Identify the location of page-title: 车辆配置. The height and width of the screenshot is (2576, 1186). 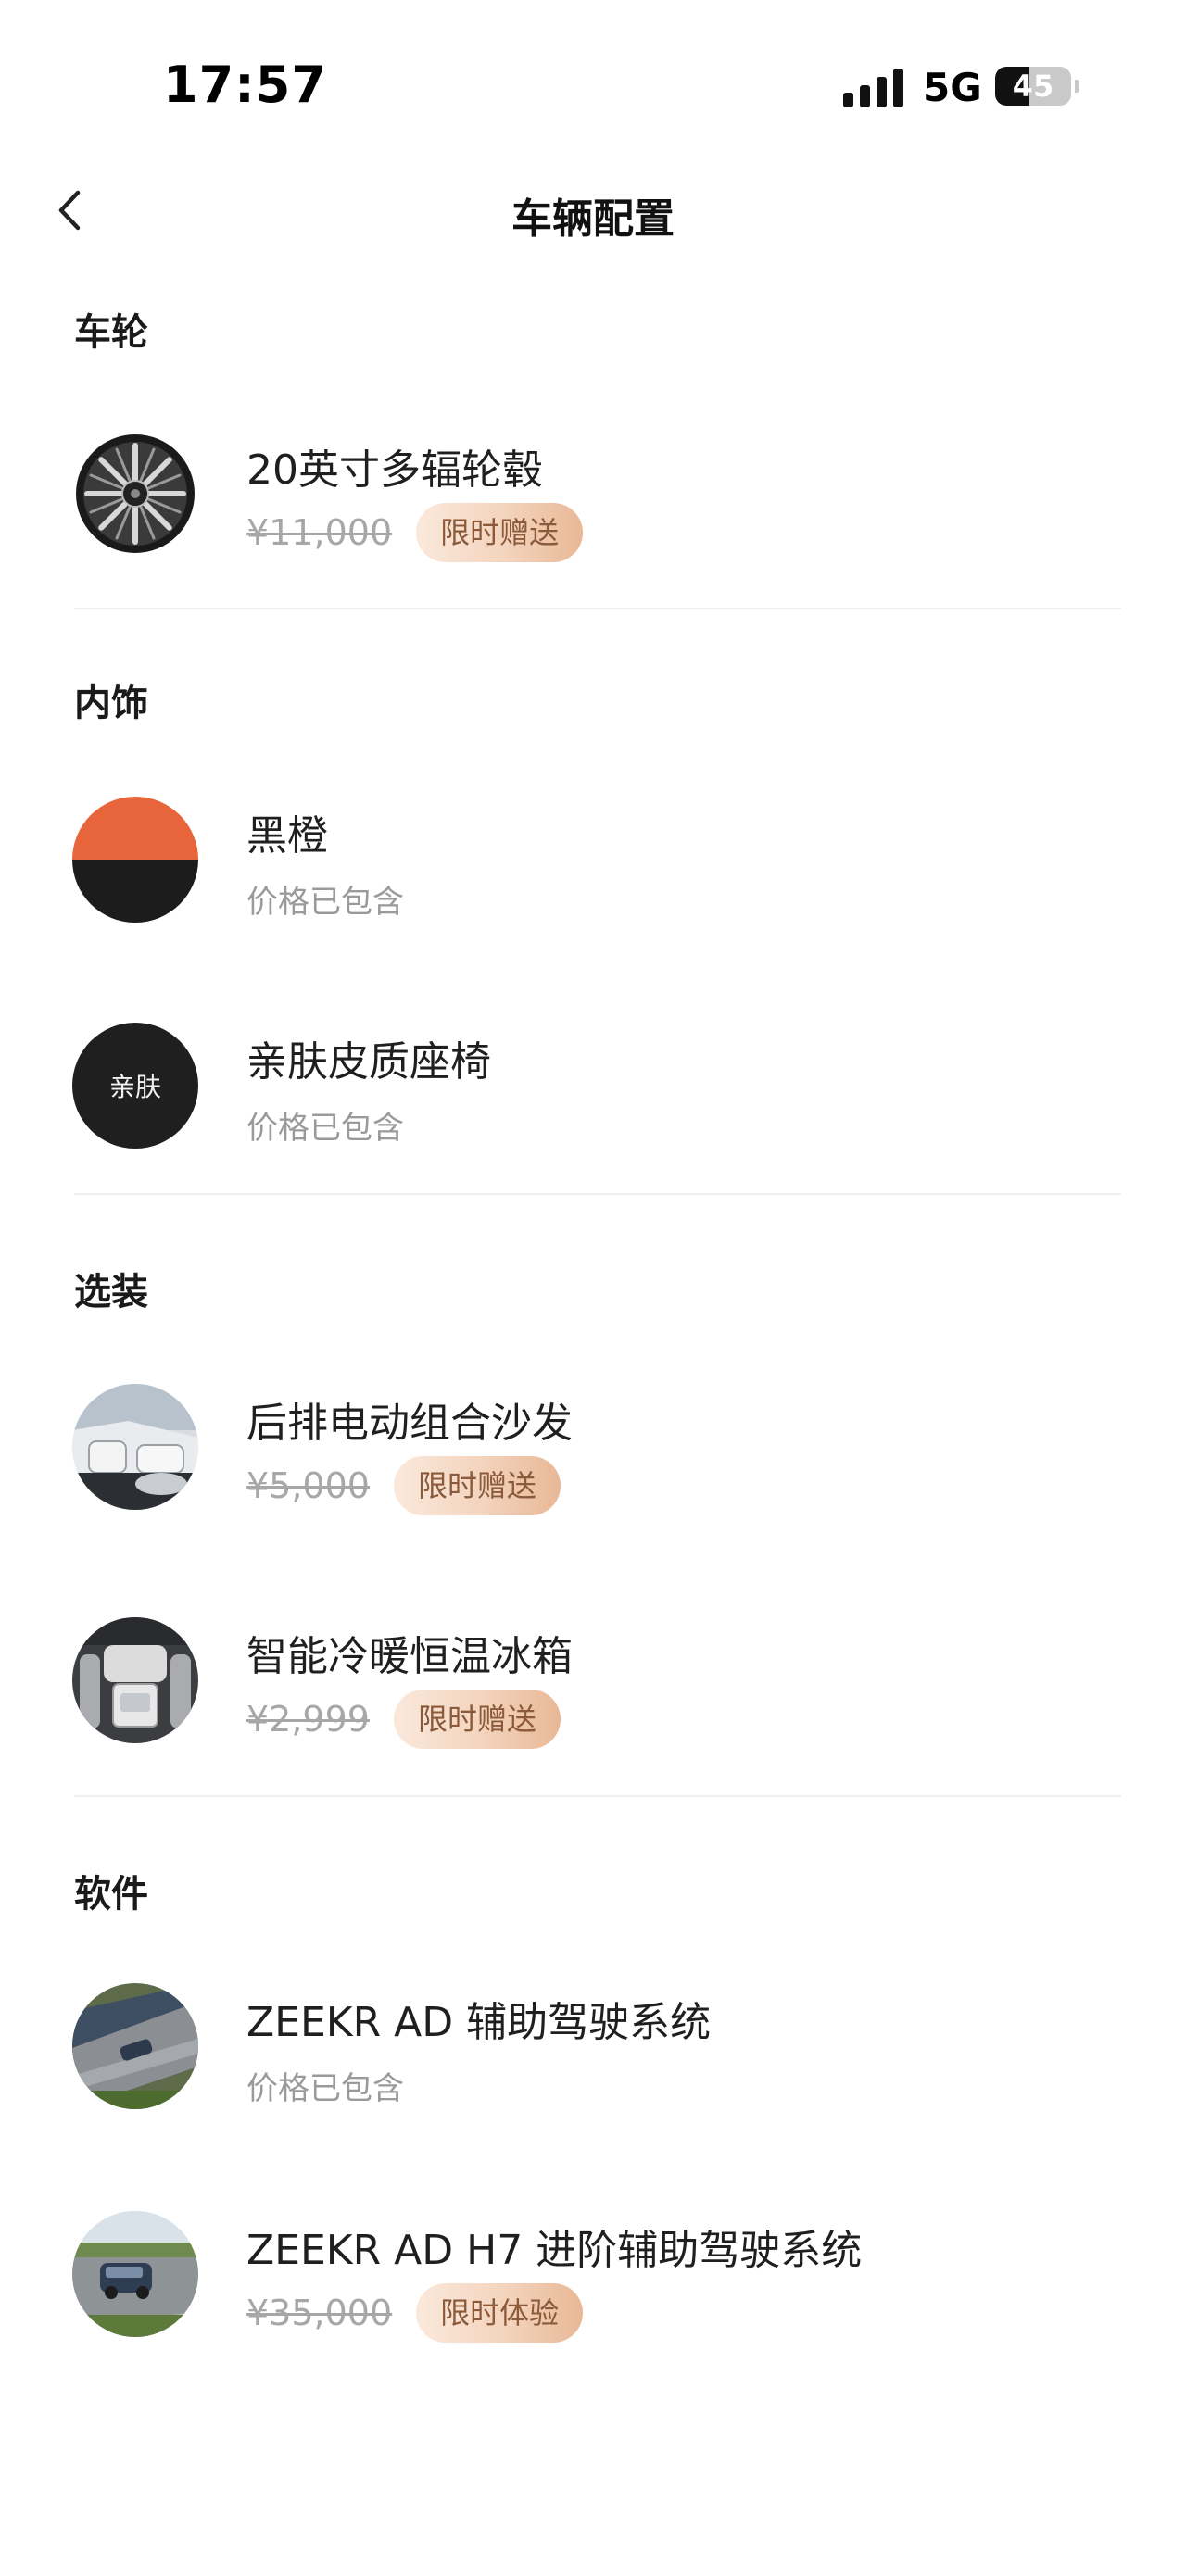
(593, 219).